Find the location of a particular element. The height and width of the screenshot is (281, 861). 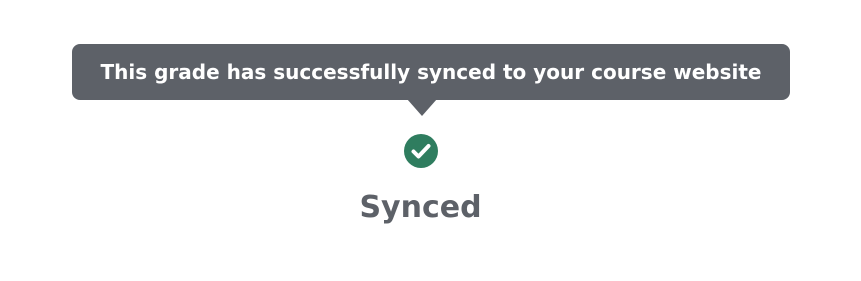

check-circle-icon is located at coordinates (421, 151).